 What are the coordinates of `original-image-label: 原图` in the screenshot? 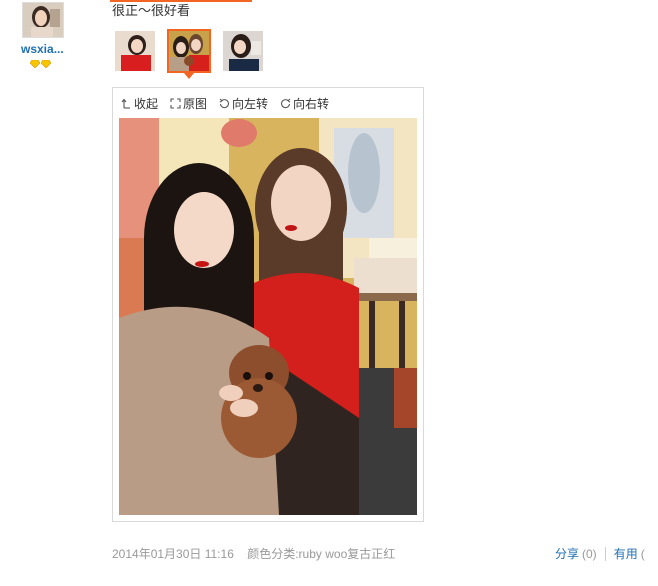 It's located at (195, 104).